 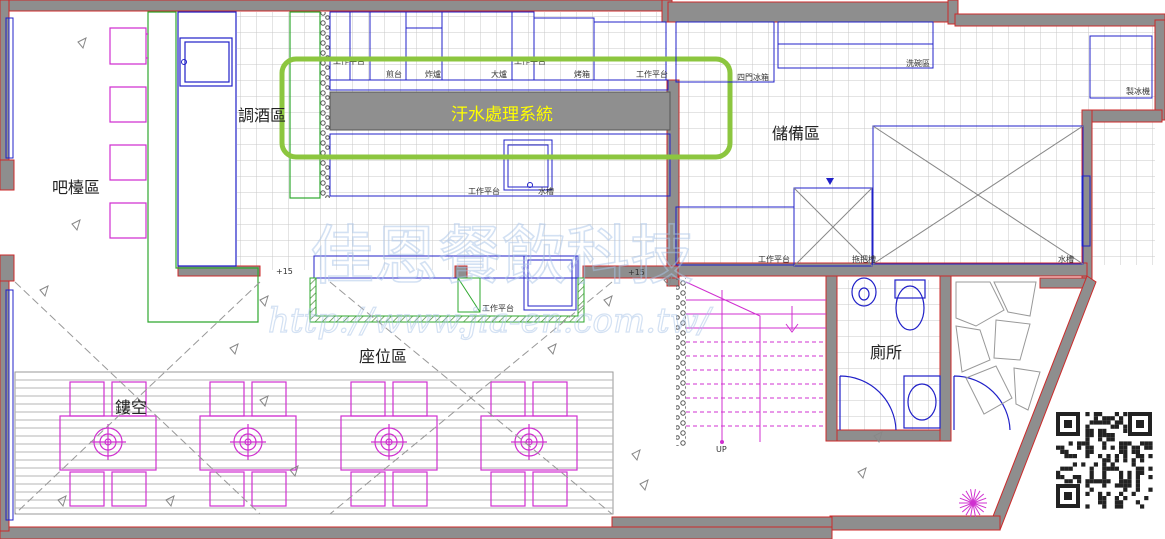 What do you see at coordinates (131, 407) in the screenshot?
I see `zone-void-label: 鏤空` at bounding box center [131, 407].